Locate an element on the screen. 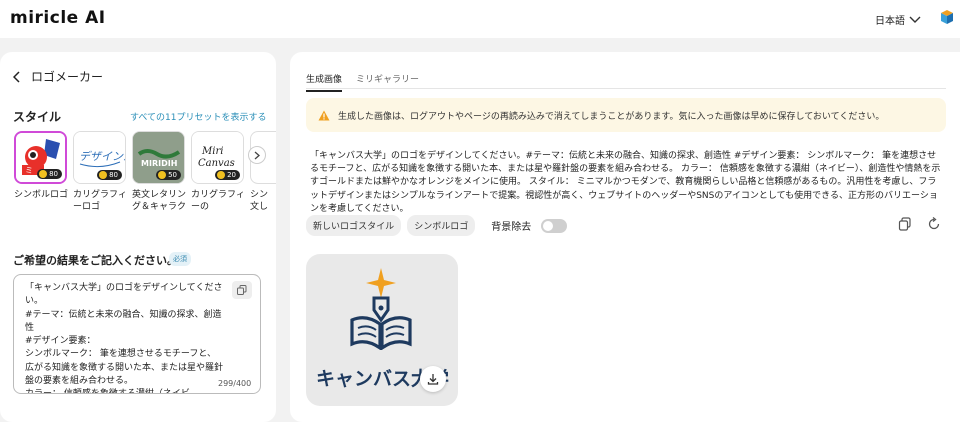  carousel-next-button is located at coordinates (257, 155).